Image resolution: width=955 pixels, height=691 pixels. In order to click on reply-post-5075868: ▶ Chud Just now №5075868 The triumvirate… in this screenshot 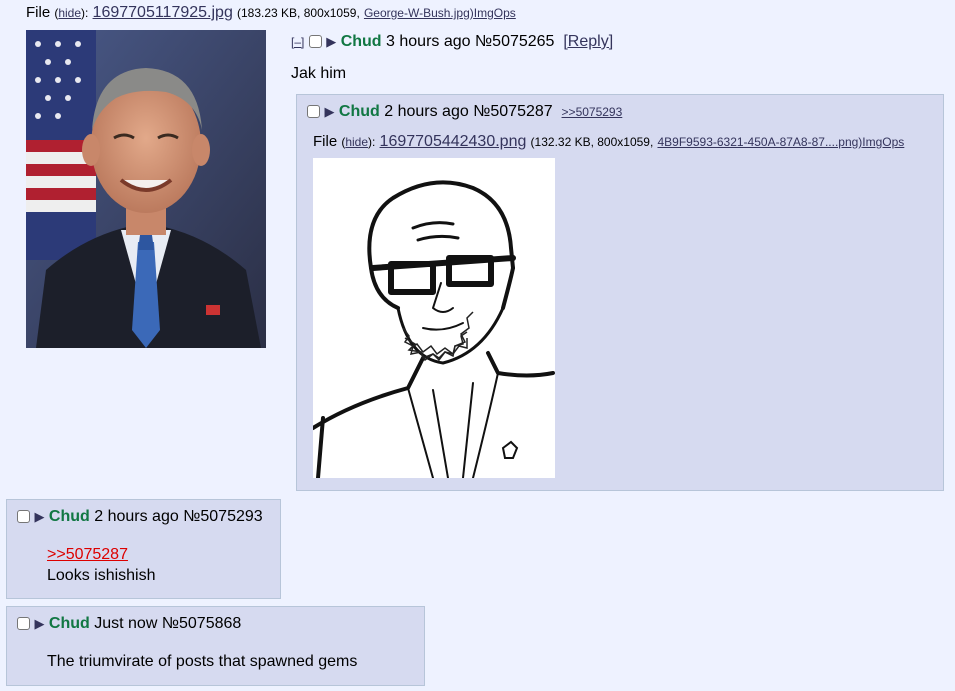, I will do `click(215, 646)`.